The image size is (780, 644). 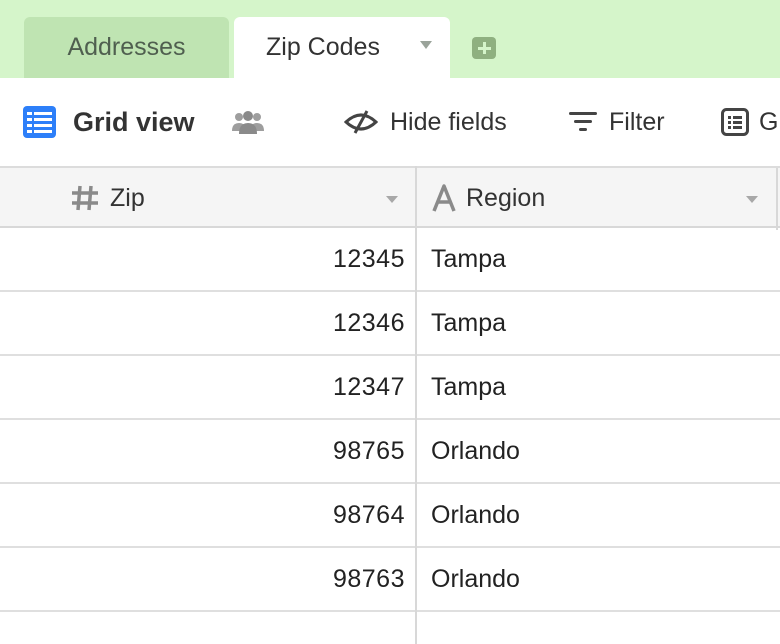 I want to click on tab-bar: Addresses Zip Codes, so click(x=390, y=39).